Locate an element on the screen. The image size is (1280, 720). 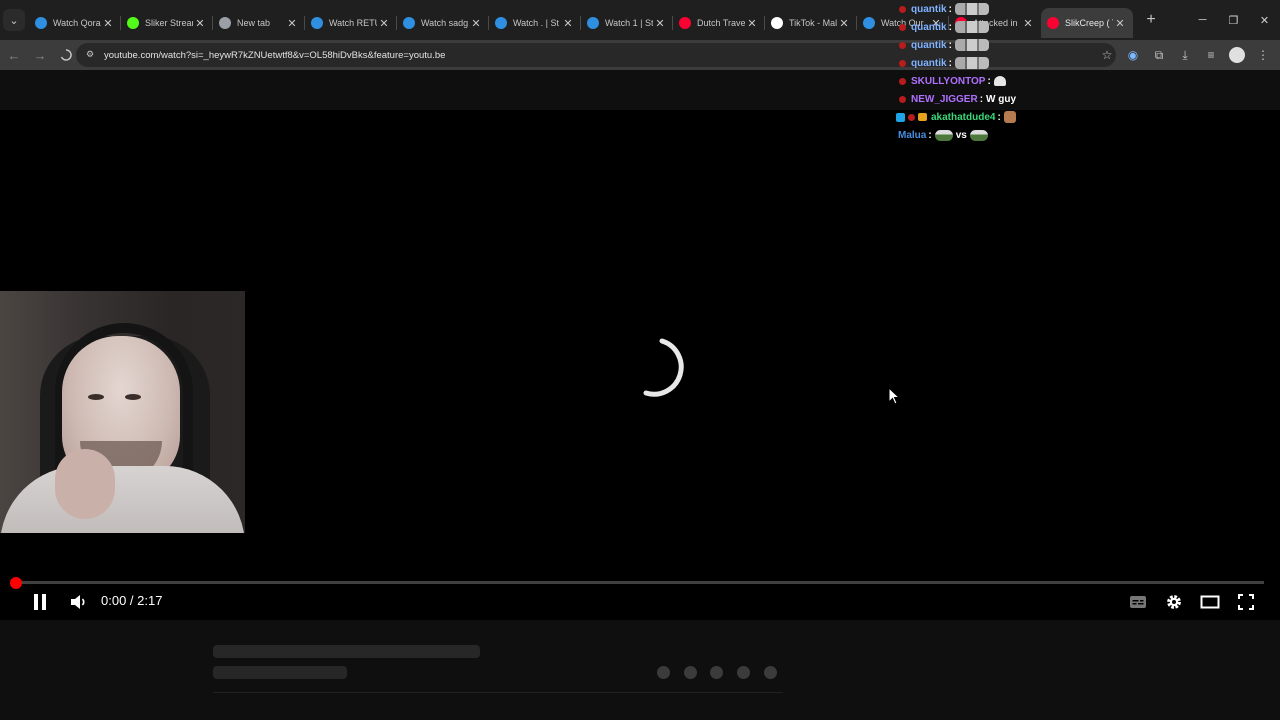
window-controls: ─ ❐ ✕ is located at coordinates (1233, 20).